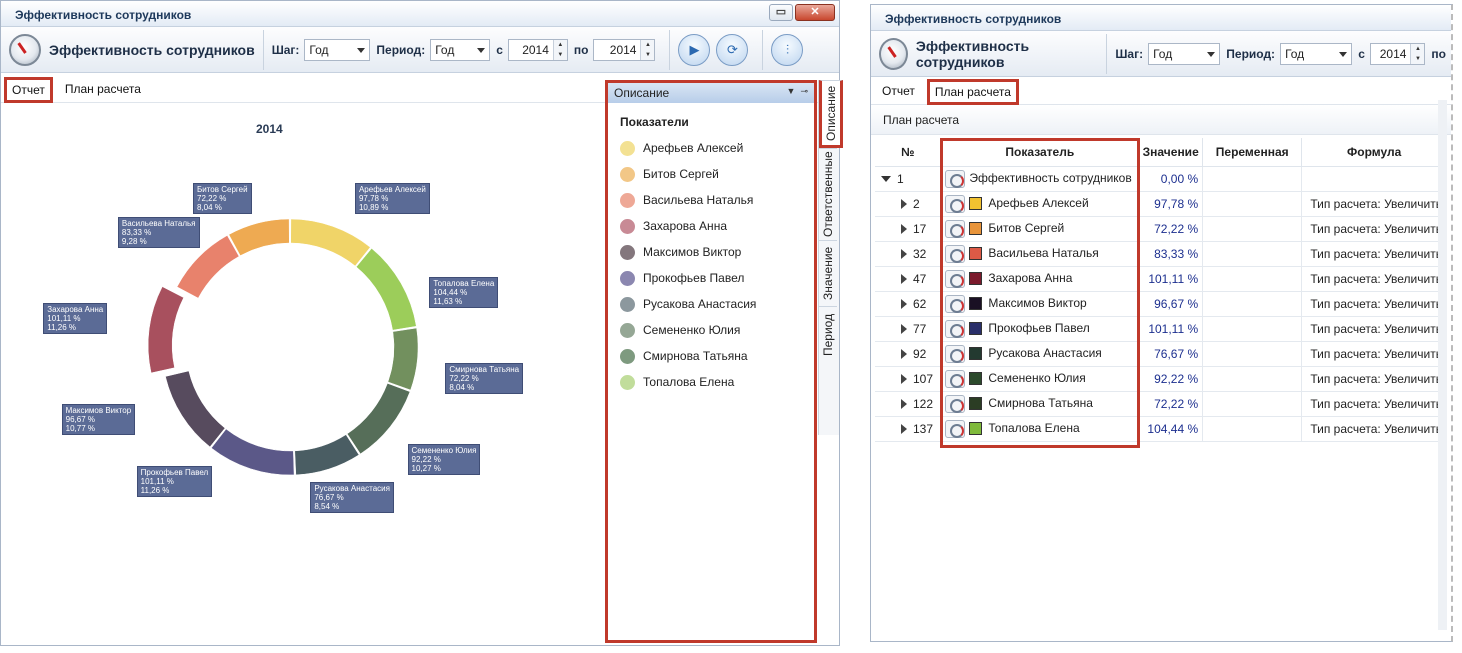 This screenshot has width=1462, height=653. I want to click on cell-value: 101,11 %, so click(1171, 279).